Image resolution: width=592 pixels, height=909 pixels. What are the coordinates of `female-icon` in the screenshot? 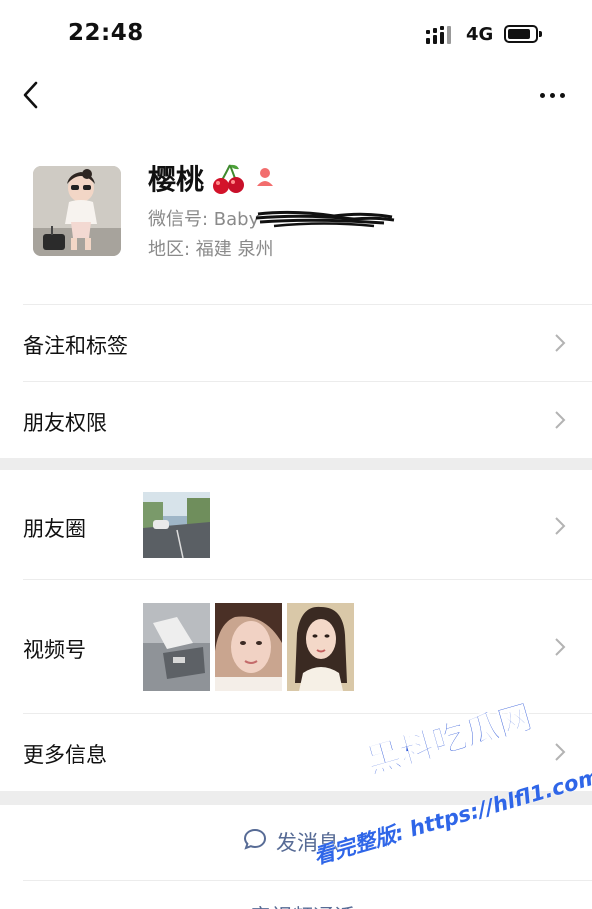 It's located at (265, 177).